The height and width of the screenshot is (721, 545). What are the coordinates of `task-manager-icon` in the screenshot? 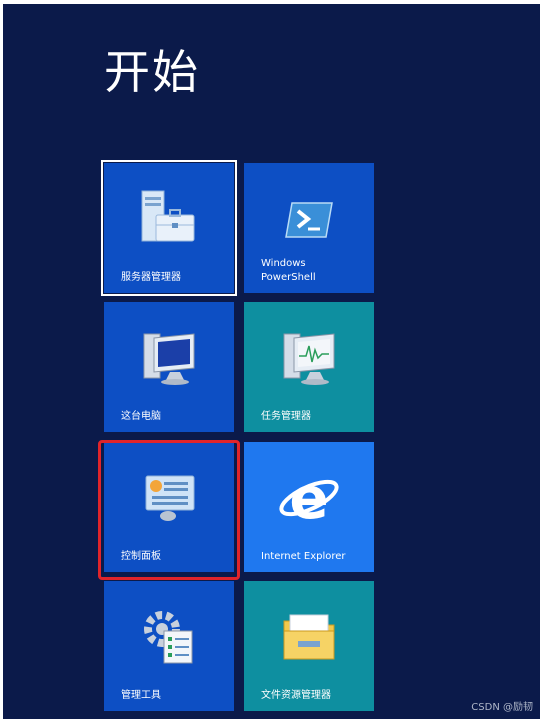 It's located at (309, 359).